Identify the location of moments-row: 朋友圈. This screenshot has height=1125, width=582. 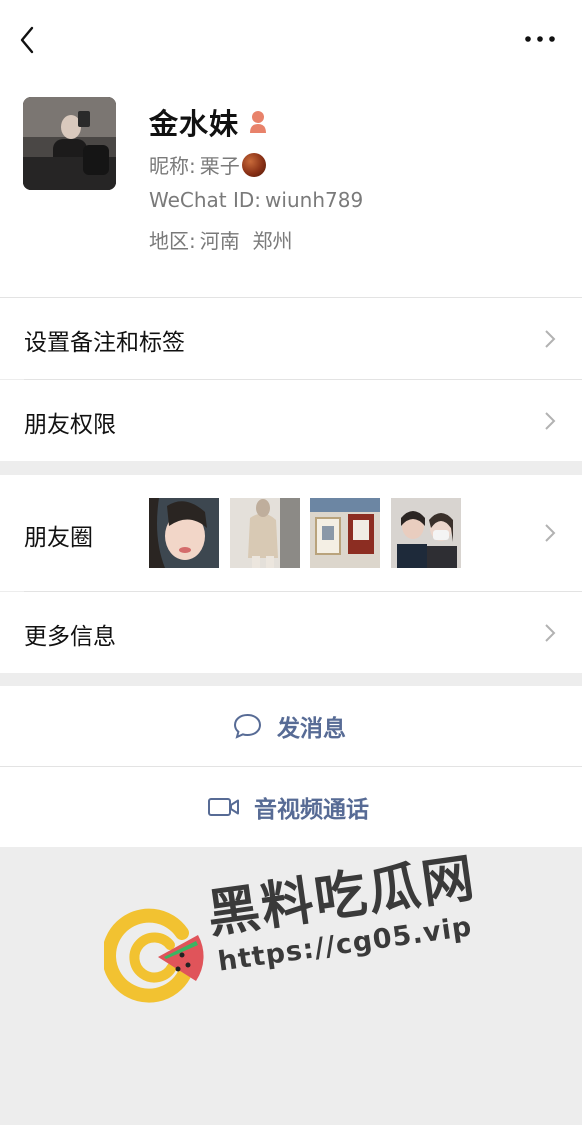
(291, 533).